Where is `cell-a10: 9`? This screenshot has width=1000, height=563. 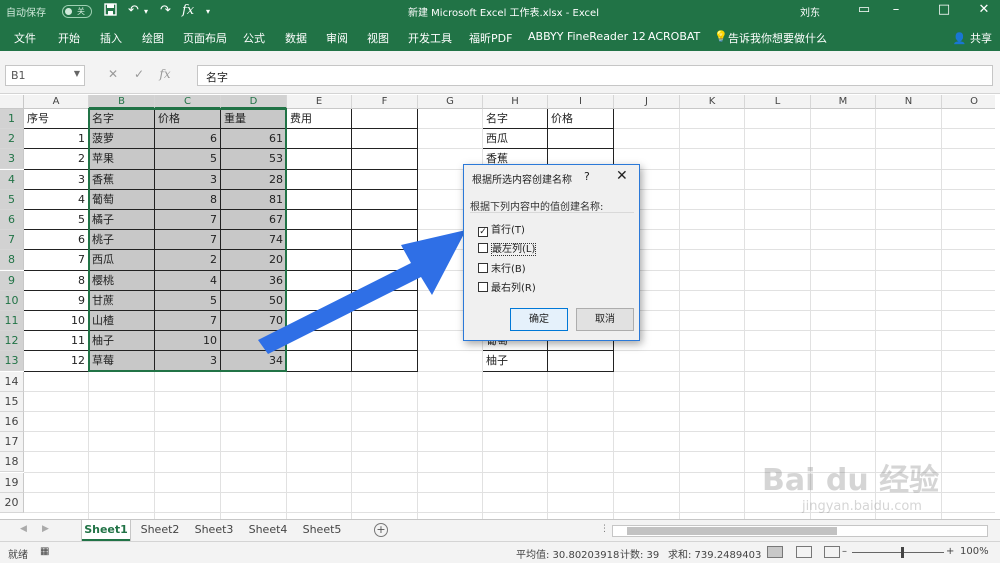
cell-a10: 9 is located at coordinates (56, 300).